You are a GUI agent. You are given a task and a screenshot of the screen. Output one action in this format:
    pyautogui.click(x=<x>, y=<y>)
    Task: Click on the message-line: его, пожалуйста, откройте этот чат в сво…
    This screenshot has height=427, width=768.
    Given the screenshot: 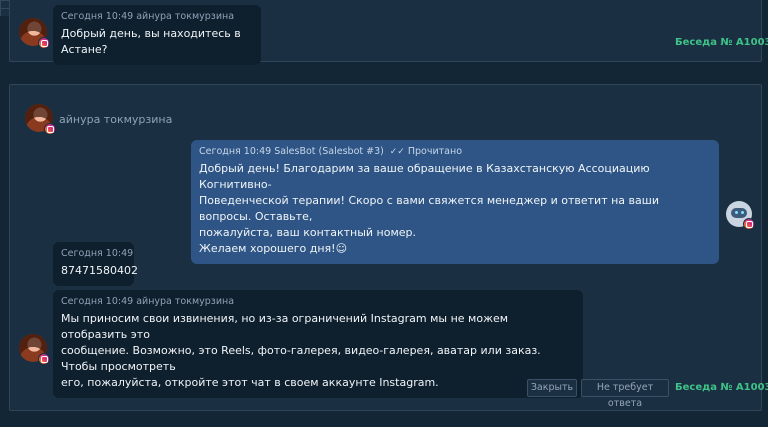 What is the action you would take?
    pyautogui.click(x=250, y=382)
    